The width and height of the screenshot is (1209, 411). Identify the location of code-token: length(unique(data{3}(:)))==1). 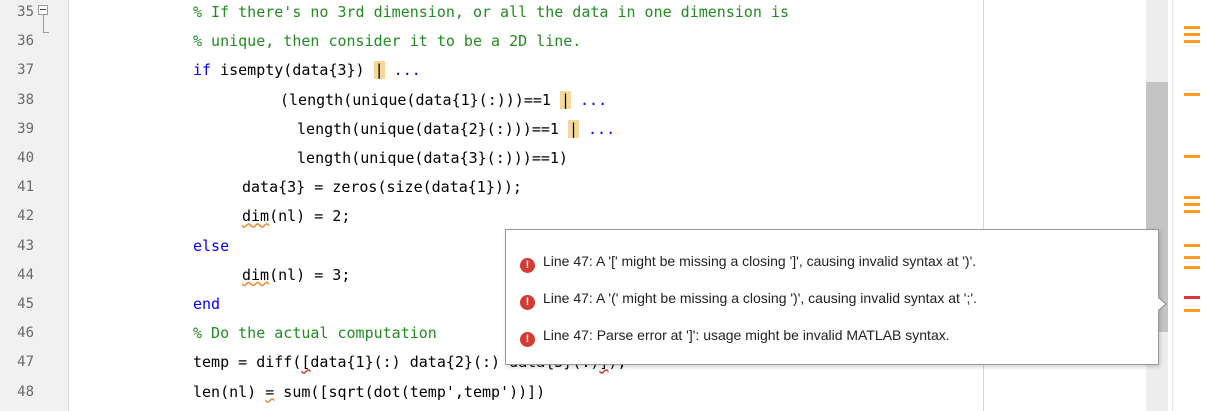
(428, 158).